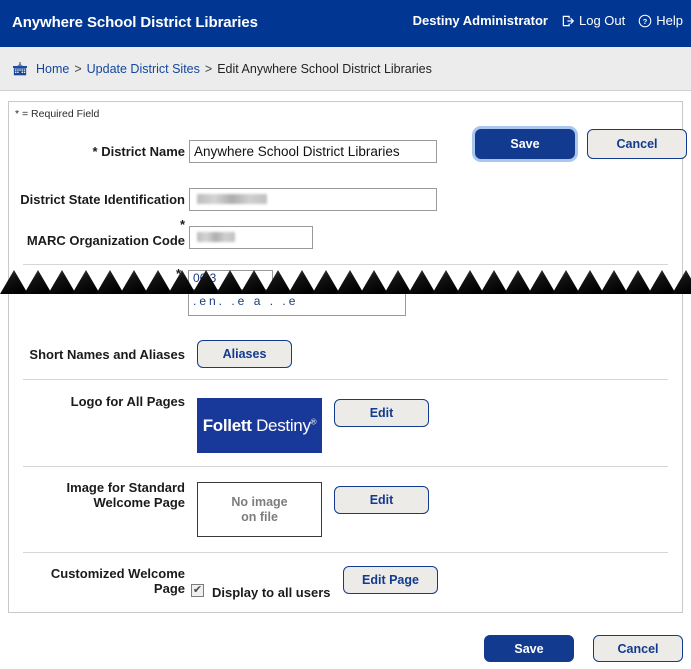 The image size is (691, 669). What do you see at coordinates (480, 20) in the screenshot?
I see `current-user-label: Destiny Administrator` at bounding box center [480, 20].